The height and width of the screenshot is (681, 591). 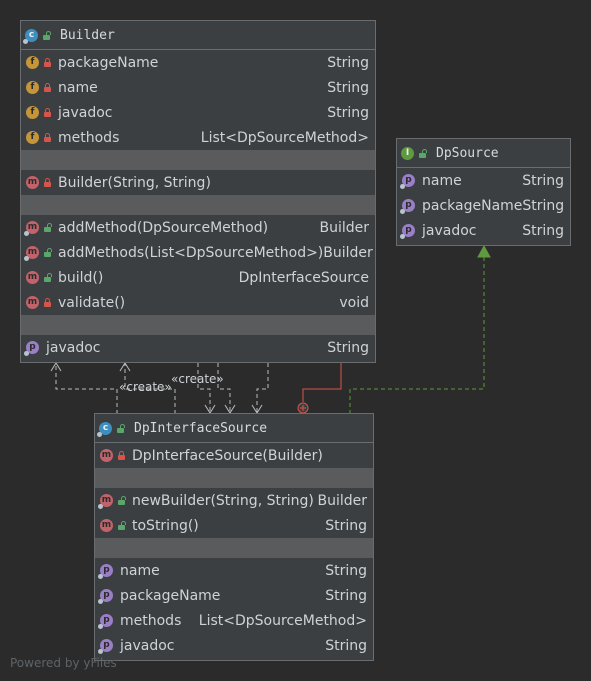 I want to click on field-name: name, so click(x=78, y=87).